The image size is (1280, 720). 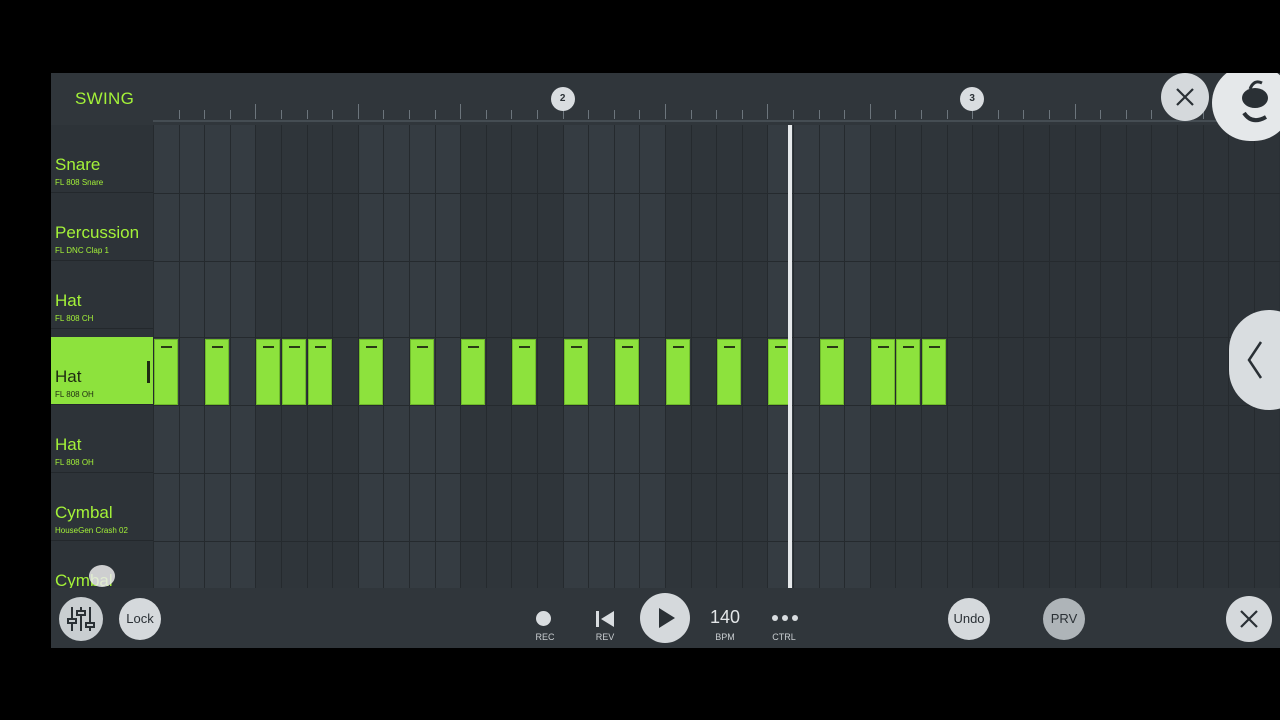 What do you see at coordinates (74, 318) in the screenshot?
I see `channel-sample: FL 808 CH` at bounding box center [74, 318].